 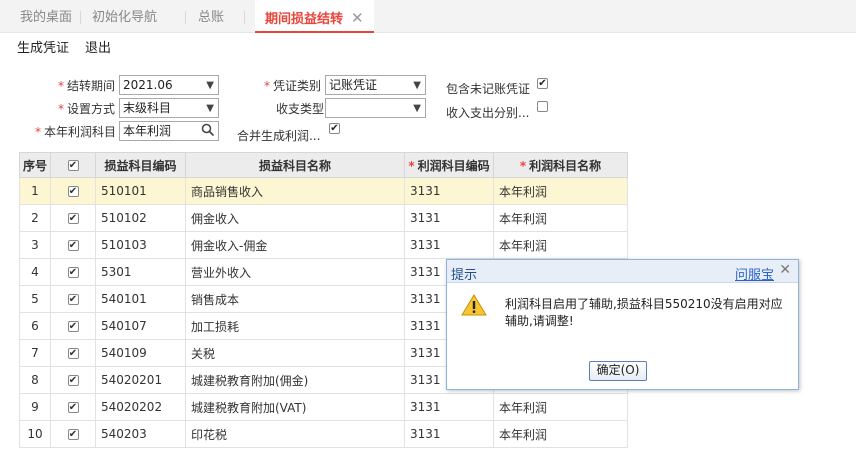 What do you see at coordinates (43, 46) in the screenshot?
I see `generate-voucher-button: 生成凭证` at bounding box center [43, 46].